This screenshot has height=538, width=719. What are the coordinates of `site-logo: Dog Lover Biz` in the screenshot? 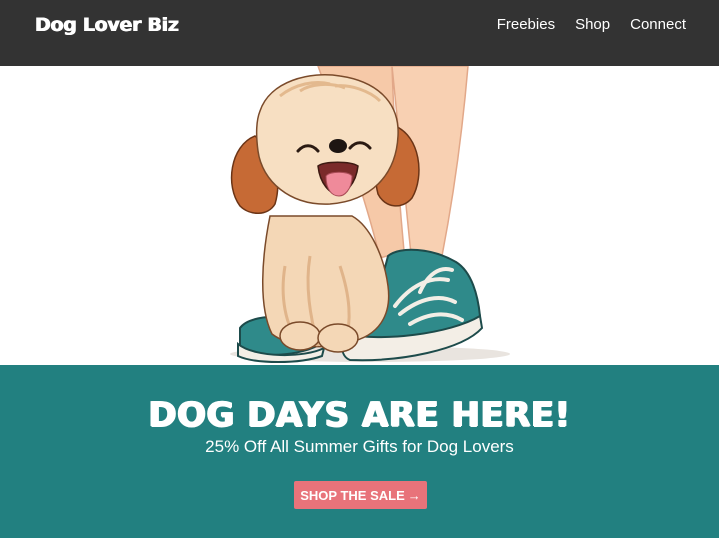 It's located at (107, 25).